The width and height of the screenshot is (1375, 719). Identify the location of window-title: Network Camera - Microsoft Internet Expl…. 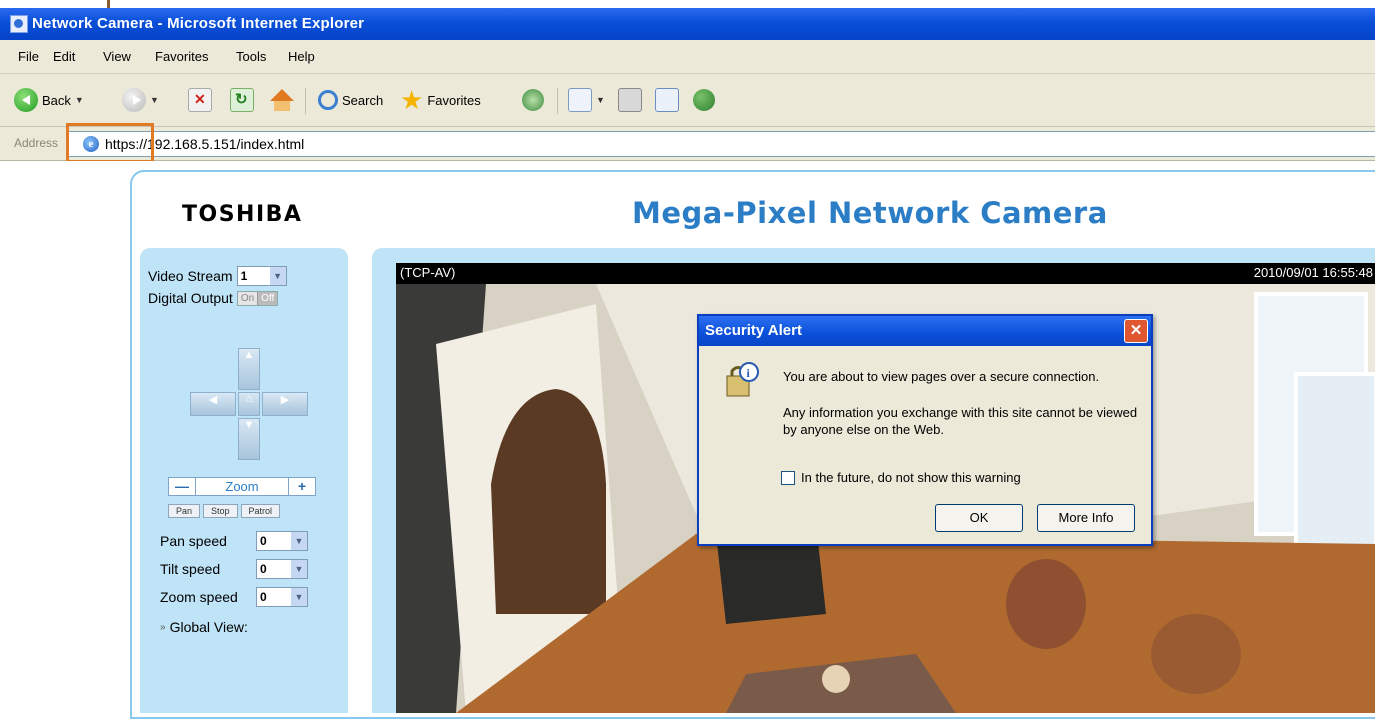
(198, 23).